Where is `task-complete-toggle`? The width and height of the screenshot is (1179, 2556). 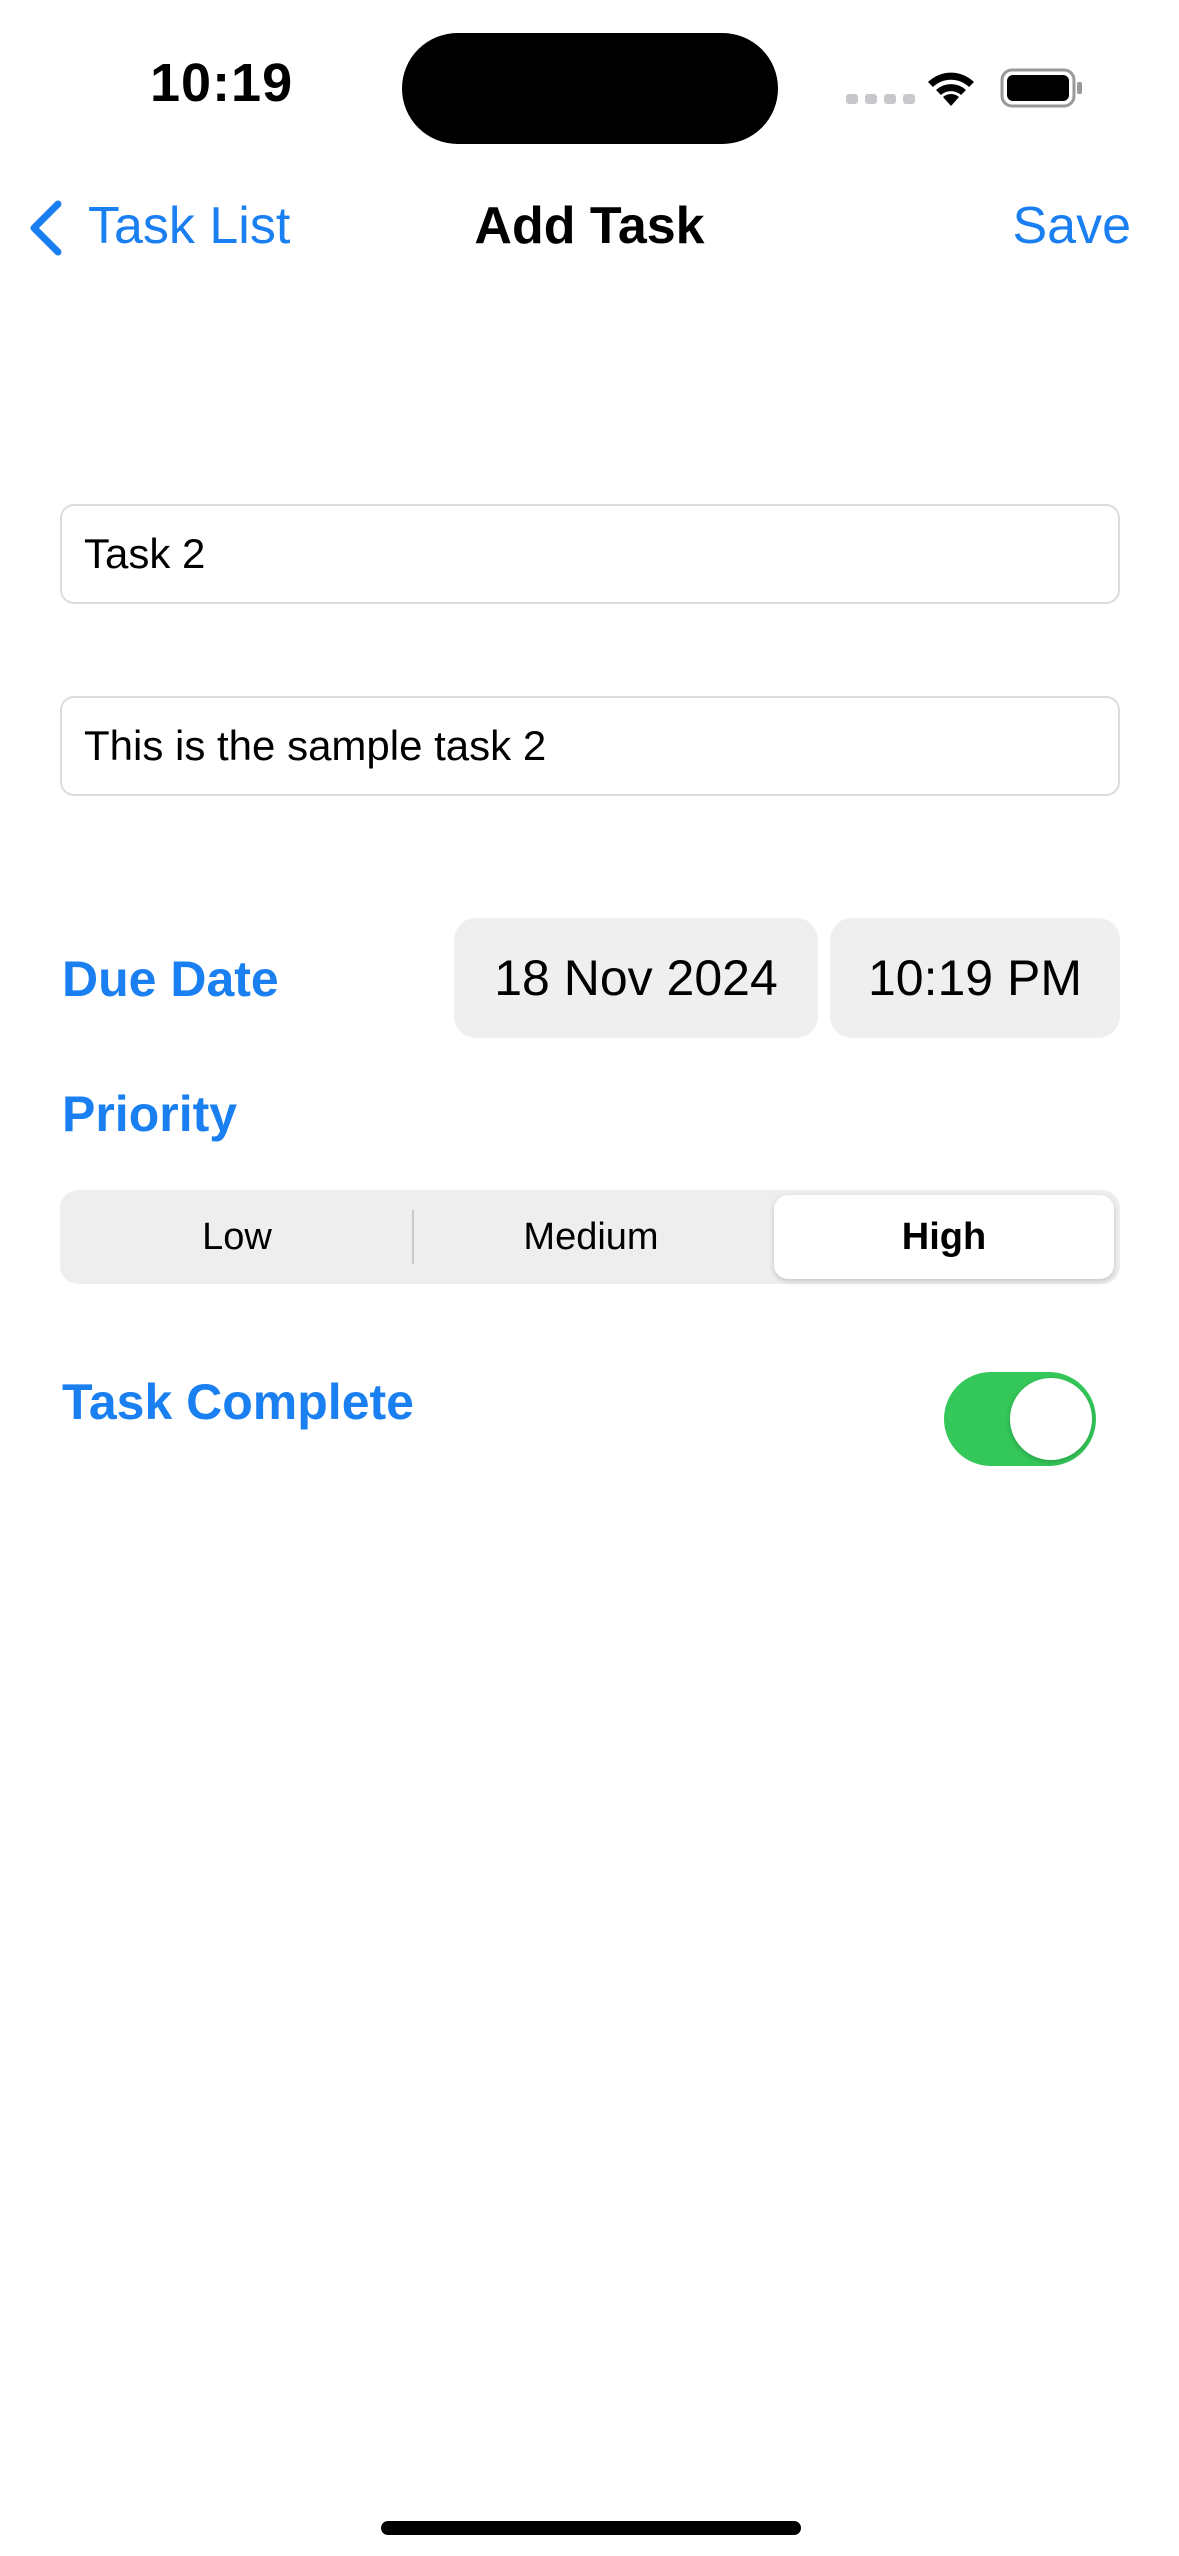 task-complete-toggle is located at coordinates (1020, 1419).